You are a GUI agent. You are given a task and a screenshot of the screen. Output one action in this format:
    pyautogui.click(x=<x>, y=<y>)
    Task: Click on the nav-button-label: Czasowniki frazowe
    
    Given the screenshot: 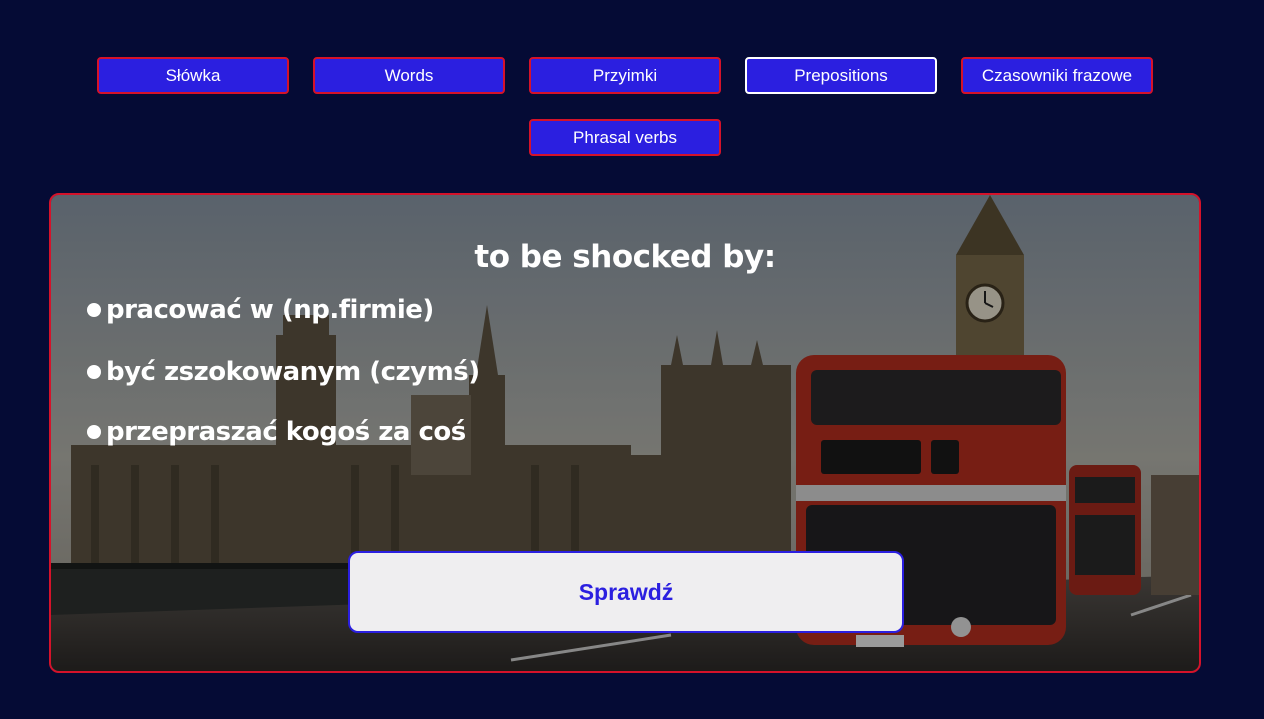 What is the action you would take?
    pyautogui.click(x=1057, y=75)
    